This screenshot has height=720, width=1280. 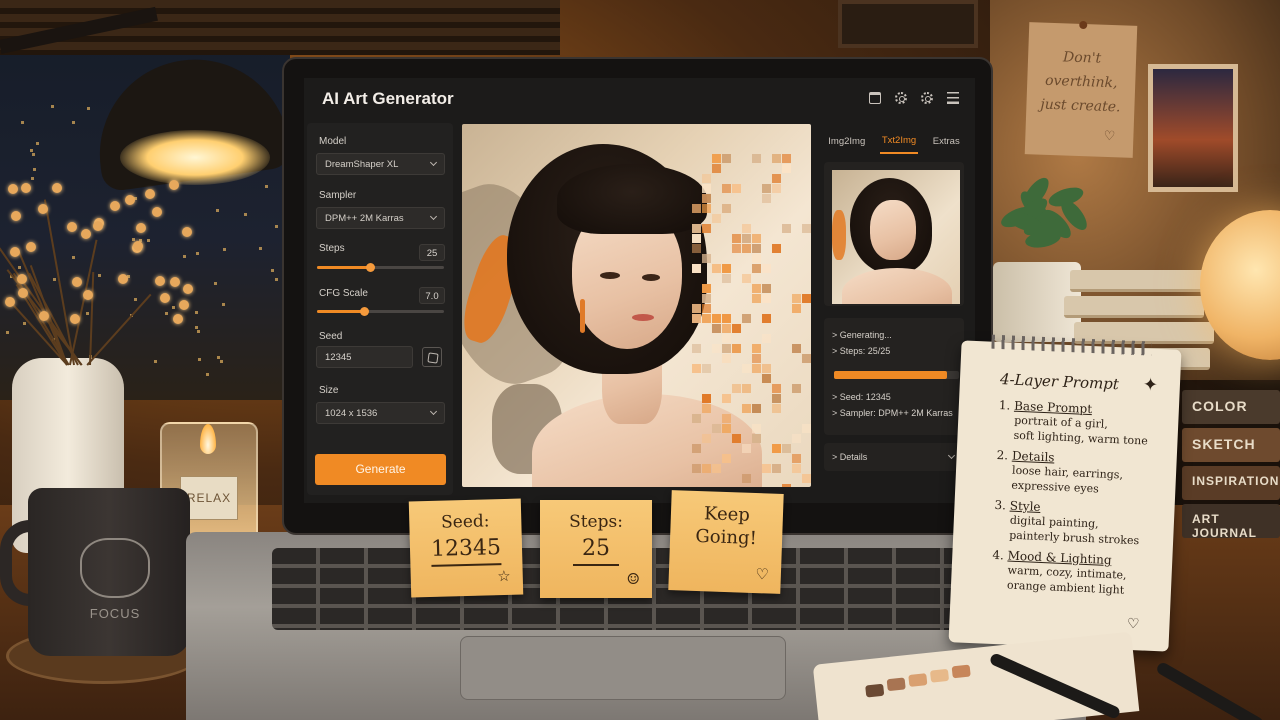 What do you see at coordinates (582, 316) in the screenshot?
I see `earring` at bounding box center [582, 316].